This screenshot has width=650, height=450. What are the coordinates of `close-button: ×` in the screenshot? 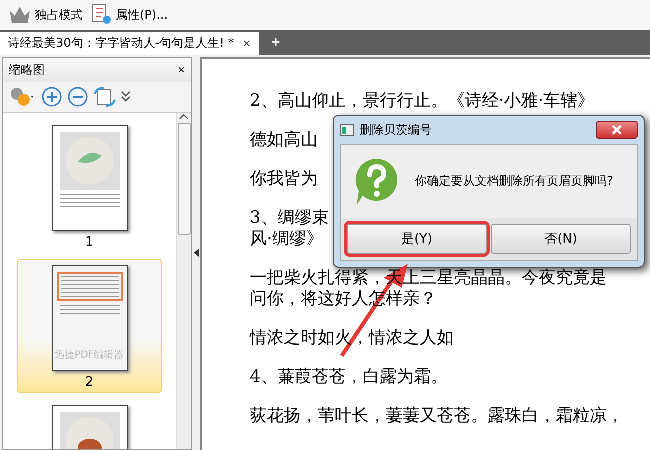 It's located at (181, 70).